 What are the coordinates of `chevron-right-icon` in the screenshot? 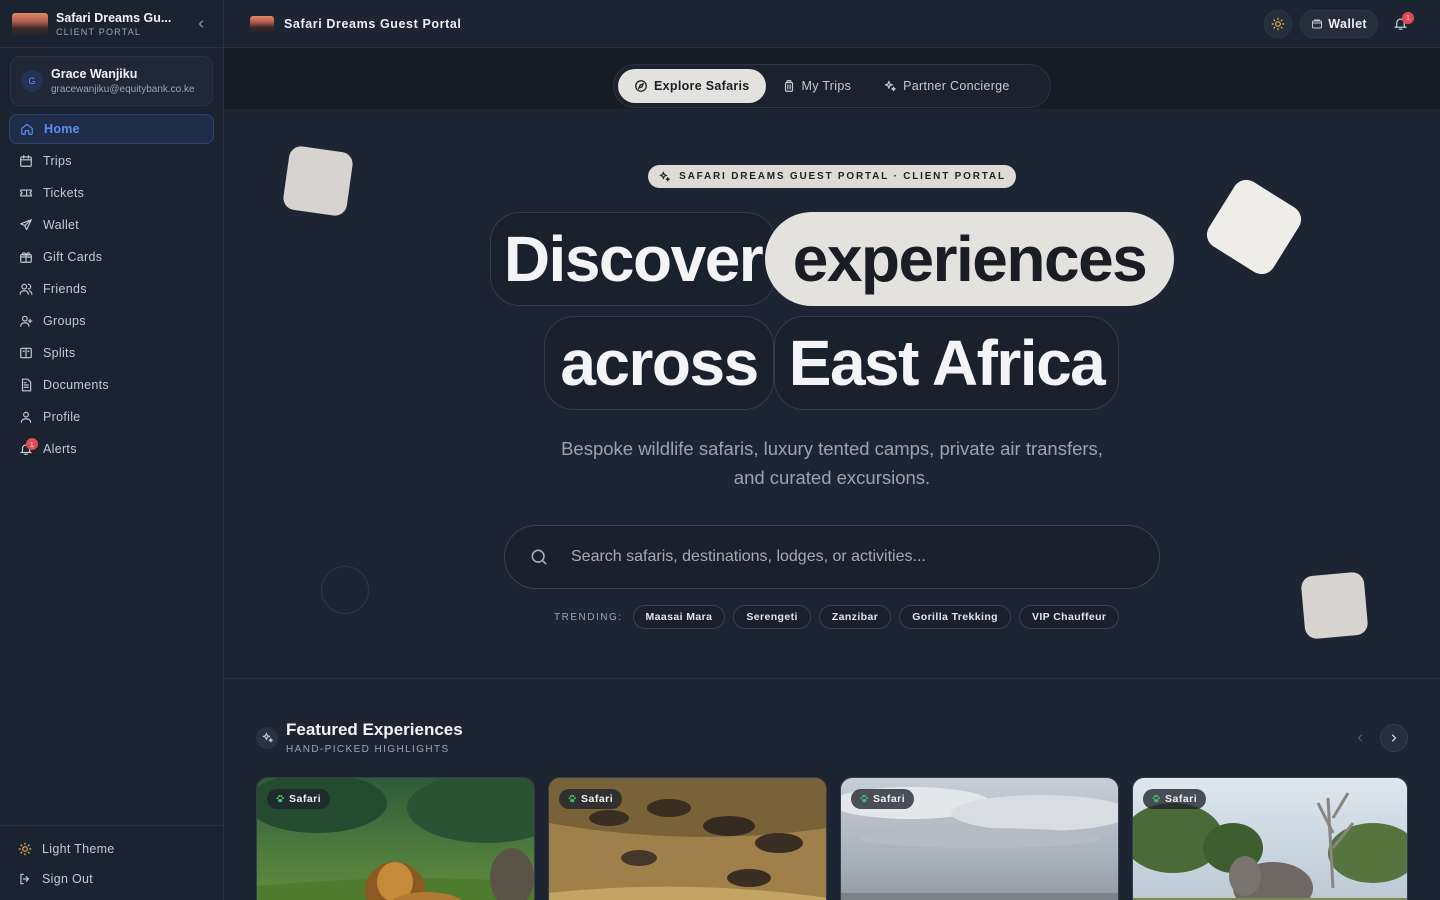 It's located at (1394, 738).